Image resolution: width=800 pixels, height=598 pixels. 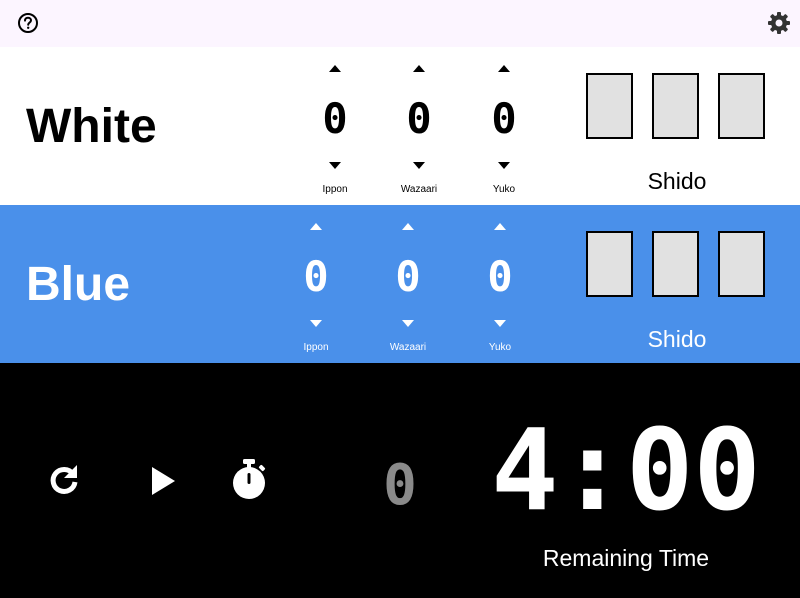 What do you see at coordinates (408, 277) in the screenshot?
I see `blue-wazaari-score: 0` at bounding box center [408, 277].